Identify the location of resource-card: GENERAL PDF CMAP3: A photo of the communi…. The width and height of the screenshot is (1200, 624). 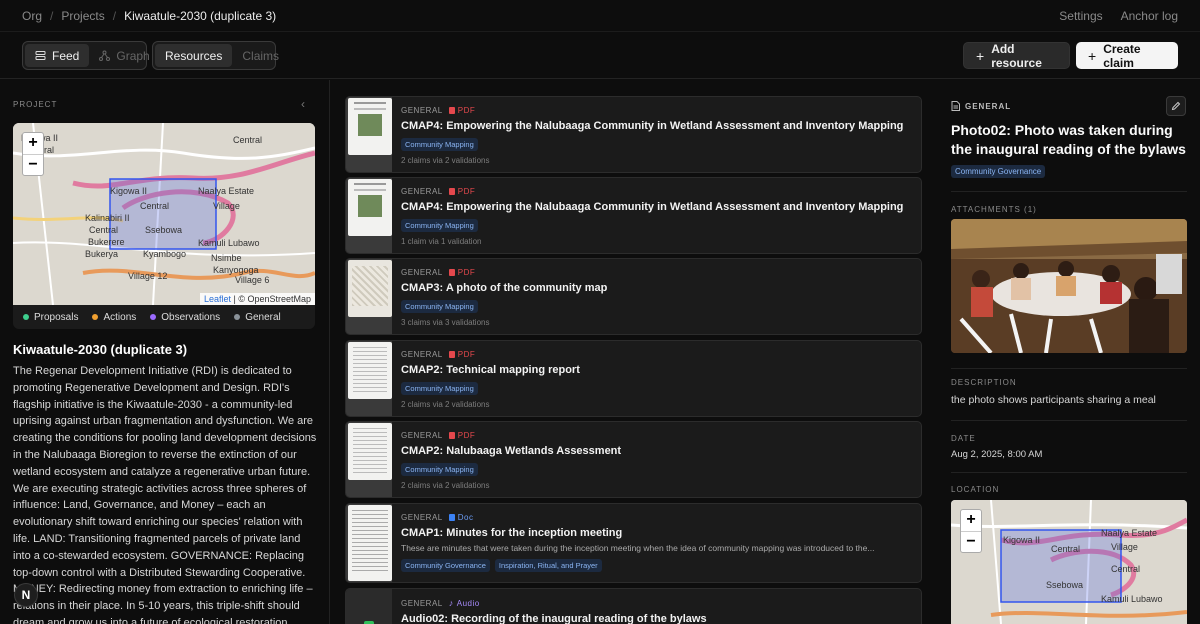
(633, 296).